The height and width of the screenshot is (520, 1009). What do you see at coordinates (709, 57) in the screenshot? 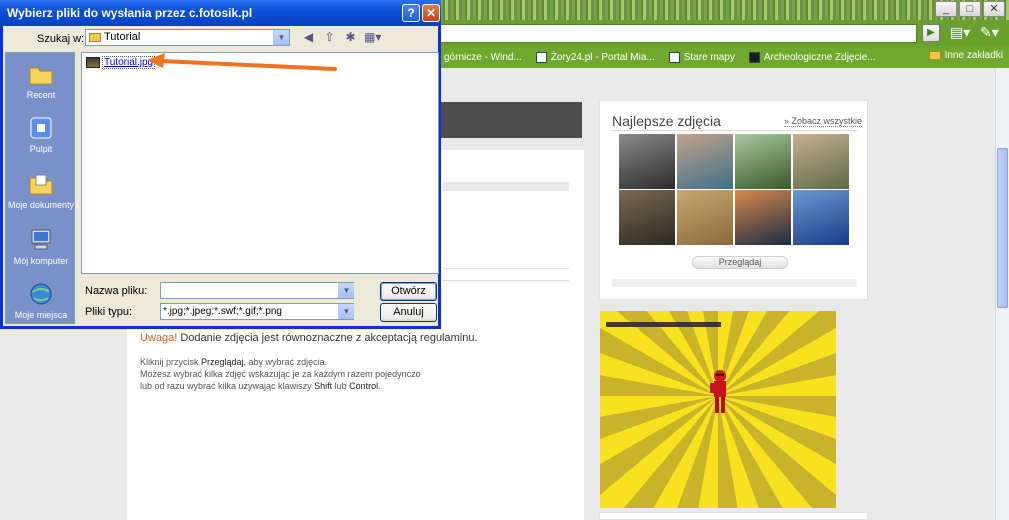
I see `bookmark-label: Stare mapy` at bounding box center [709, 57].